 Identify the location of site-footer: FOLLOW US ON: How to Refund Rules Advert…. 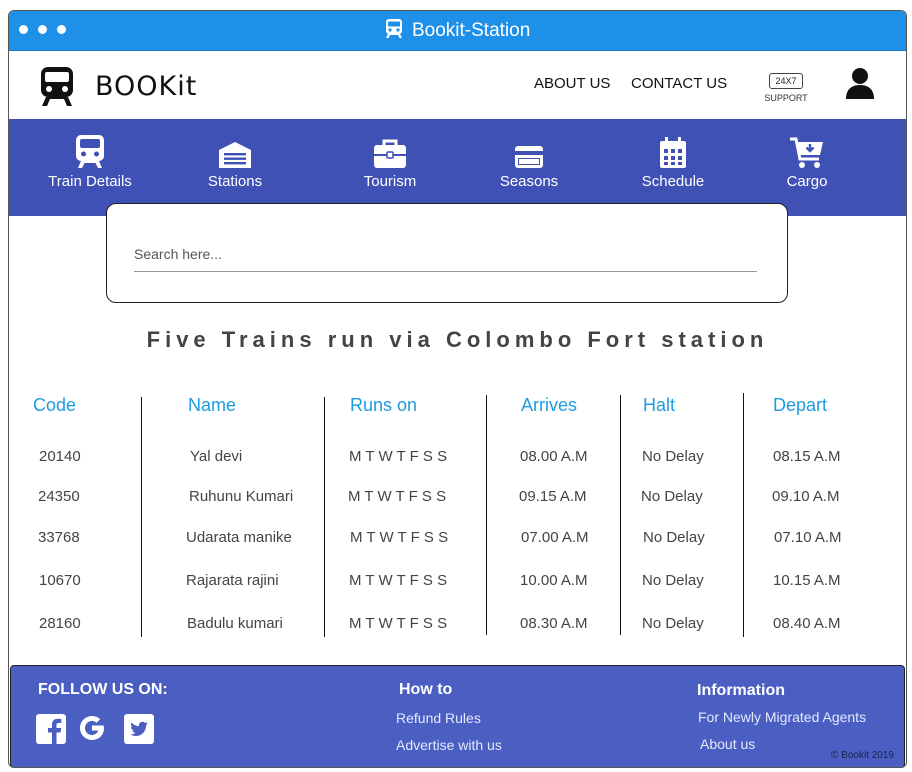
(457, 716).